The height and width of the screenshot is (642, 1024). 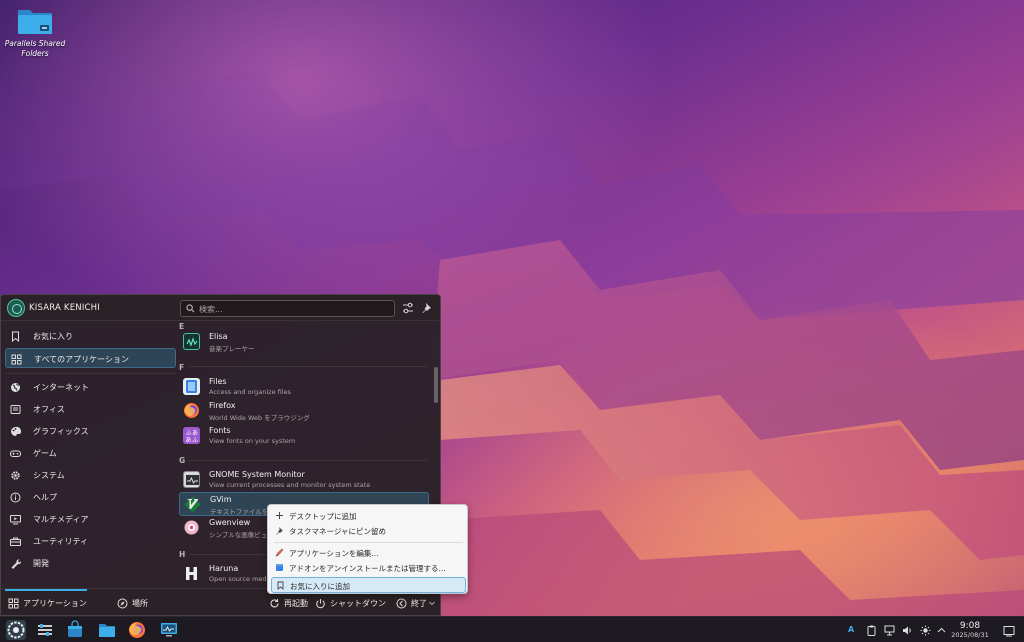 I want to click on taskbar-discover, so click(x=75, y=630).